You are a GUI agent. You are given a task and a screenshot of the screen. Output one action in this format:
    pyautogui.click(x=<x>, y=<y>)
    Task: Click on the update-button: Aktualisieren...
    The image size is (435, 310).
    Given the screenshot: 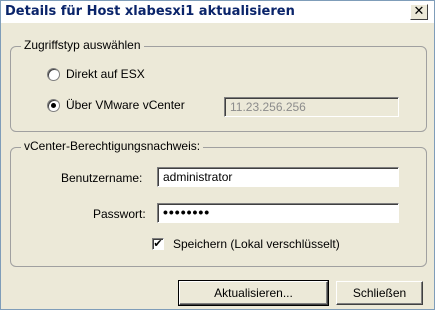 What is the action you would take?
    pyautogui.click(x=253, y=293)
    